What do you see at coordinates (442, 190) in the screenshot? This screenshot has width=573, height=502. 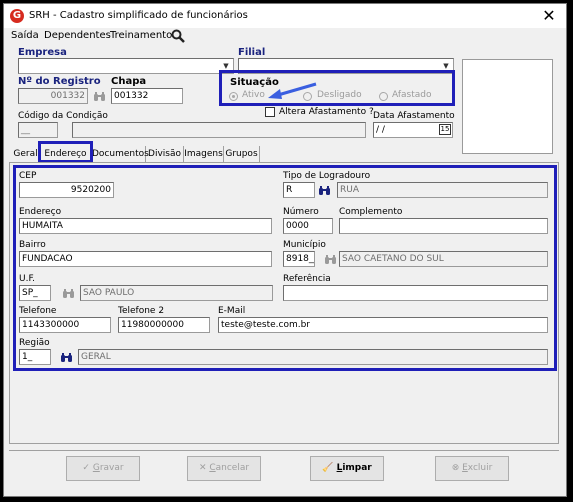 I see `tipo-logradouro-desc: RUA` at bounding box center [442, 190].